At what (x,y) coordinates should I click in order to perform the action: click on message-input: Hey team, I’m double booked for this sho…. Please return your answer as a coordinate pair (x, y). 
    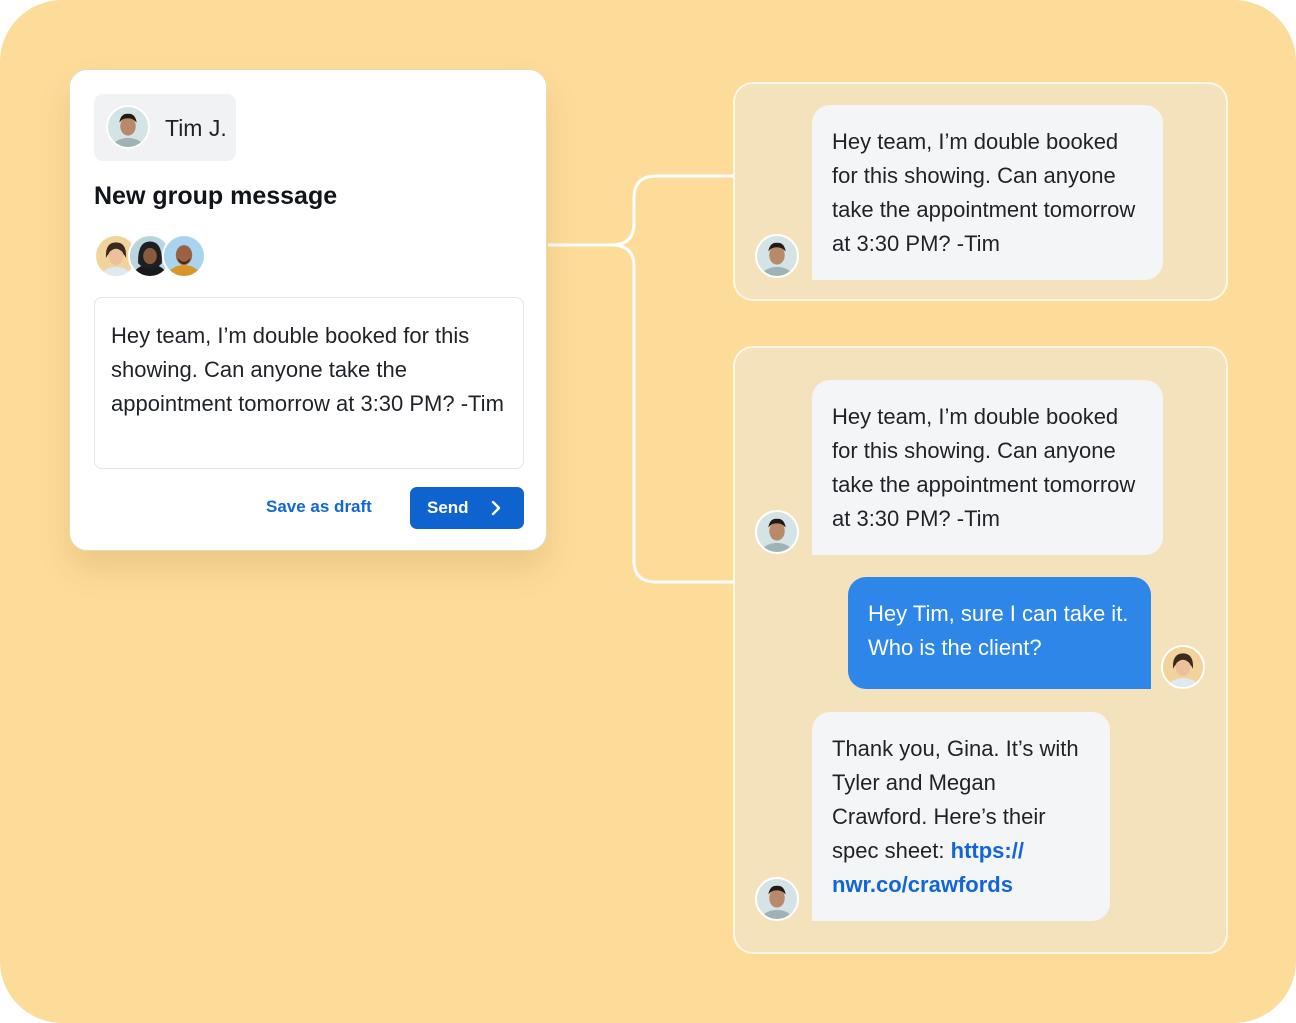
    Looking at the image, I should click on (309, 383).